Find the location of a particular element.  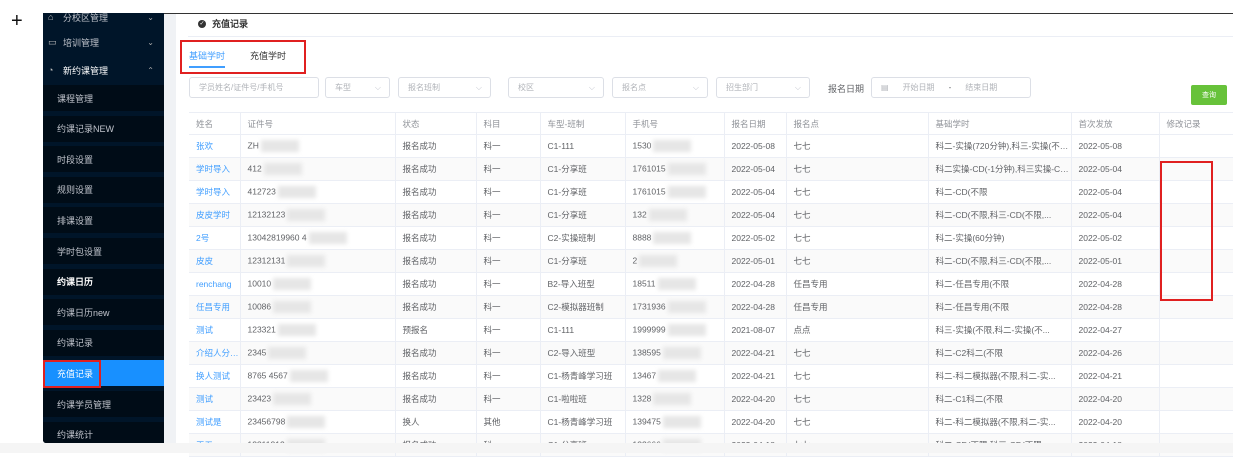

sidebar-item-sub: 约课统计 is located at coordinates (103, 432).